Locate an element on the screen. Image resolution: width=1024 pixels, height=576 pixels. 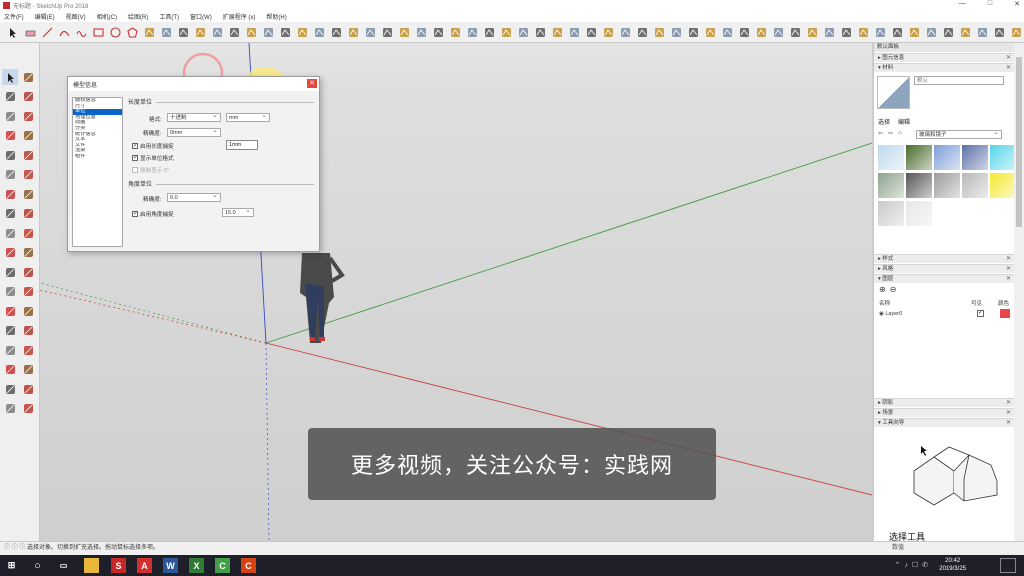
add-layer-icon: ⊕ is located at coordinates (882, 289).